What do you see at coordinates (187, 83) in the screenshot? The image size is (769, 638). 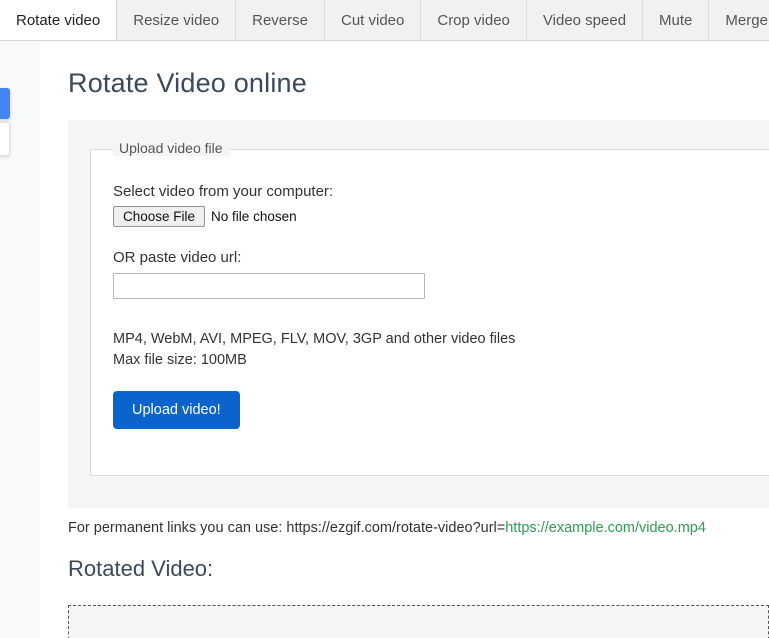 I see `page-title: Rotate Video online` at bounding box center [187, 83].